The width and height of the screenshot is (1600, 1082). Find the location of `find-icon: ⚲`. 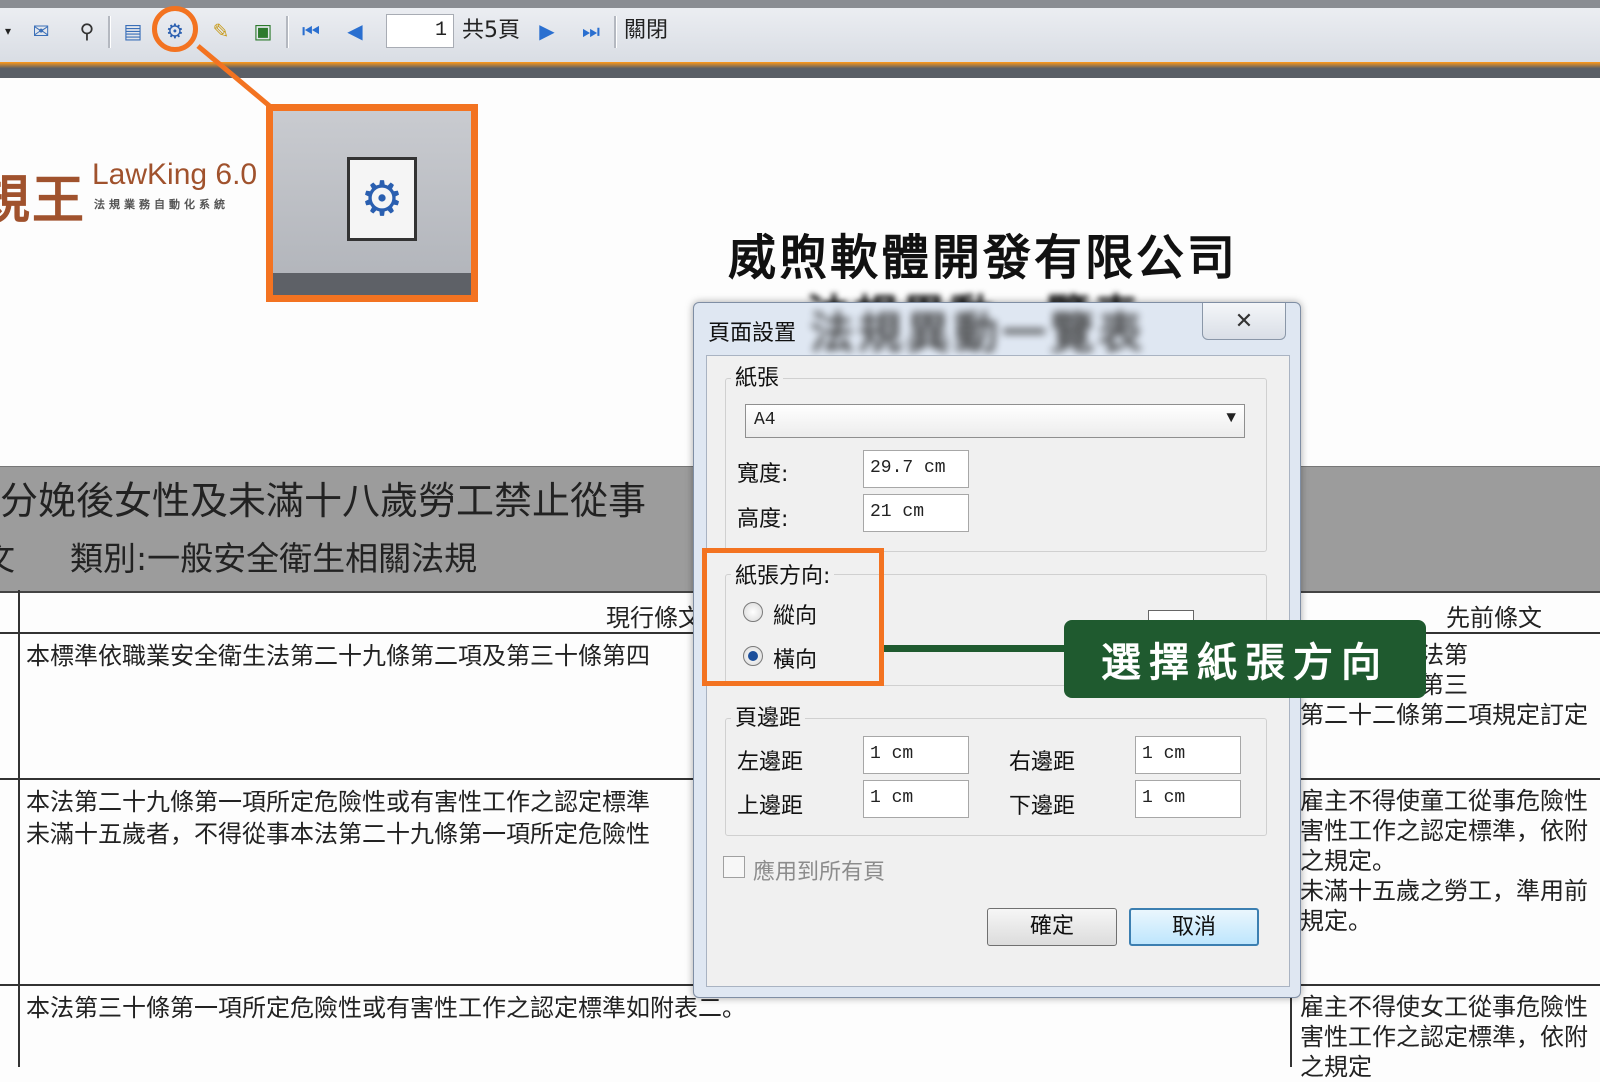

find-icon: ⚲ is located at coordinates (87, 31).